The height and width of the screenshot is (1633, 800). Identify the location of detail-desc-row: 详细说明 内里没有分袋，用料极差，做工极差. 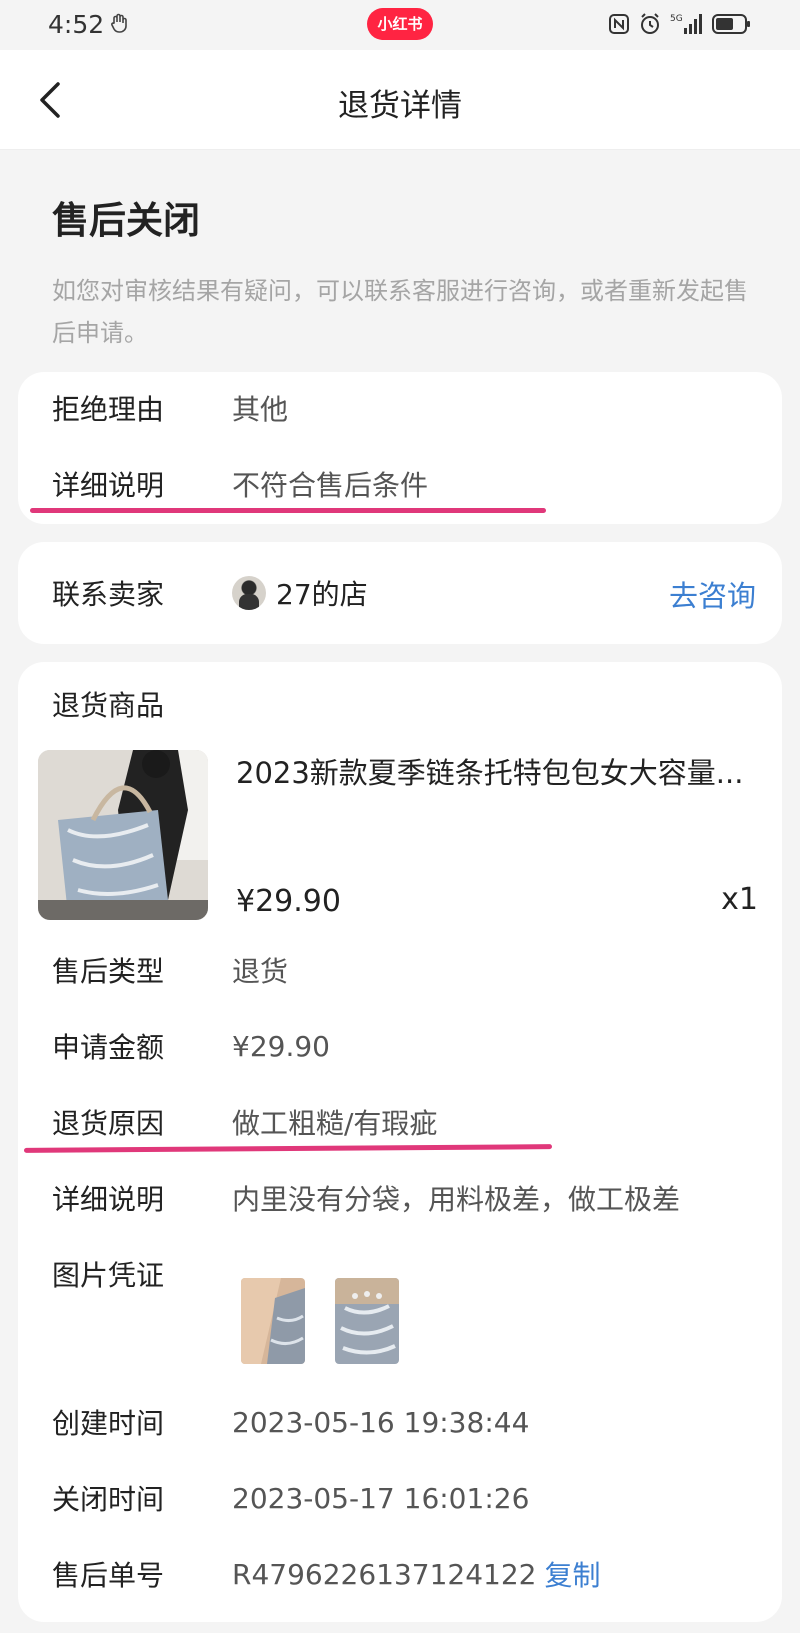
(400, 1198).